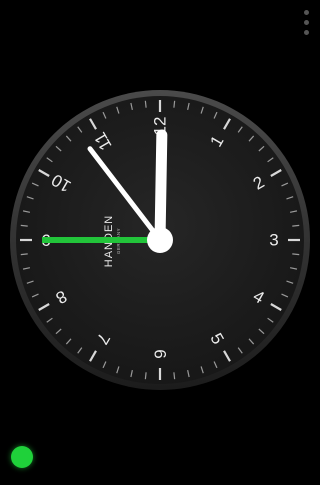 Image resolution: width=320 pixels, height=485 pixels. What do you see at coordinates (273, 240) in the screenshot?
I see `hour-numeral-3: 3` at bounding box center [273, 240].